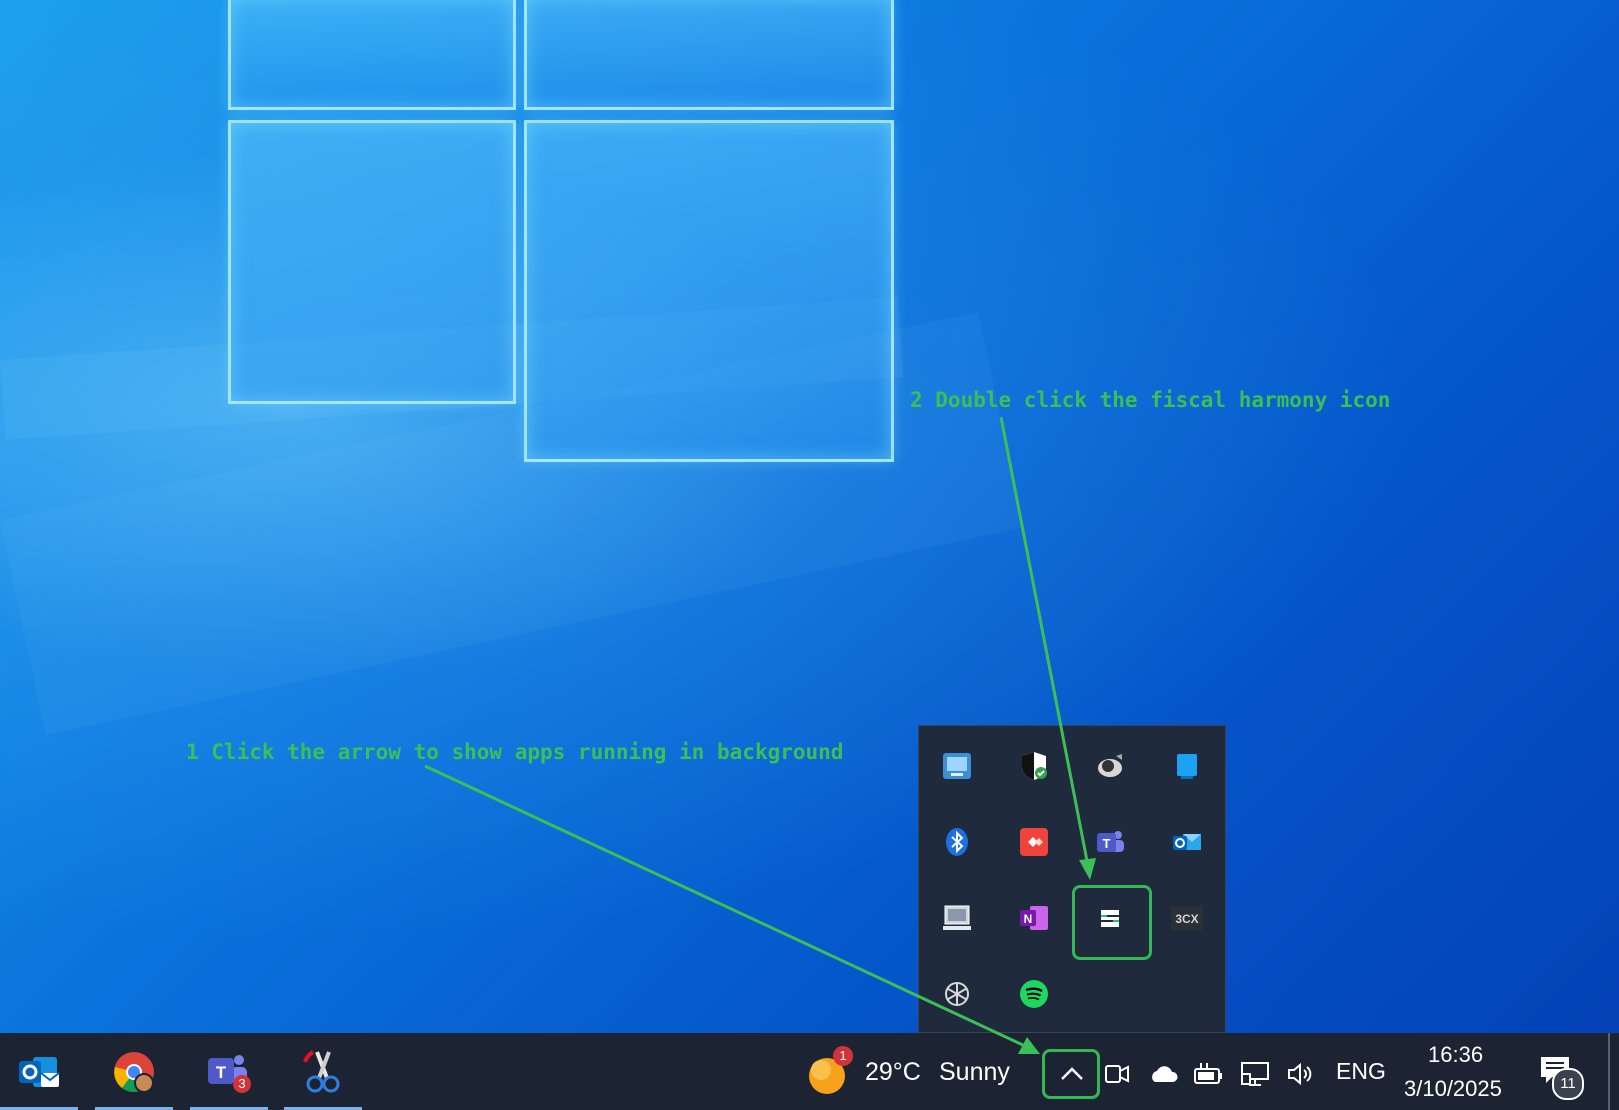 This screenshot has width=1619, height=1110. What do you see at coordinates (1187, 842) in the screenshot?
I see `outlook-tray-icon` at bounding box center [1187, 842].